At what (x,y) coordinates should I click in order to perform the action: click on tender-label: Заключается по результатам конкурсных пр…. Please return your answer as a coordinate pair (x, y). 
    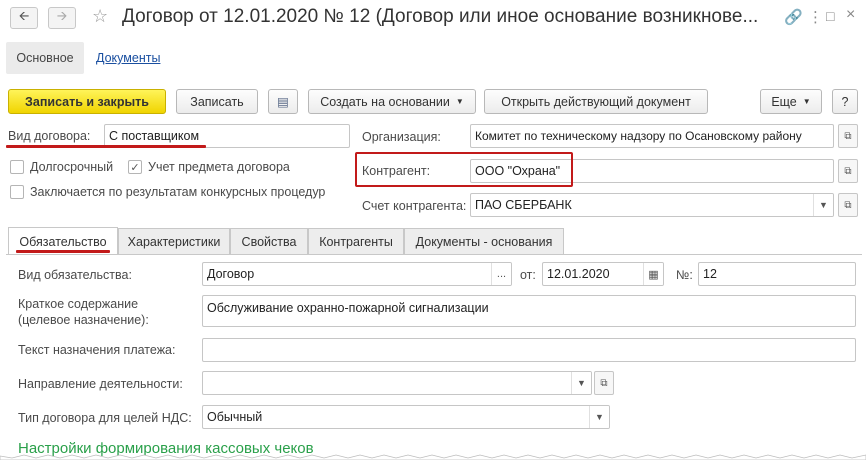
    Looking at the image, I should click on (178, 192).